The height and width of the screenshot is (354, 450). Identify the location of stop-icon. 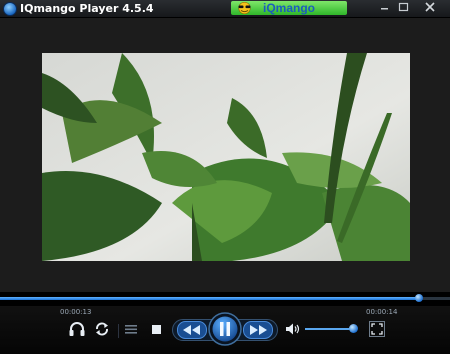
(156, 329).